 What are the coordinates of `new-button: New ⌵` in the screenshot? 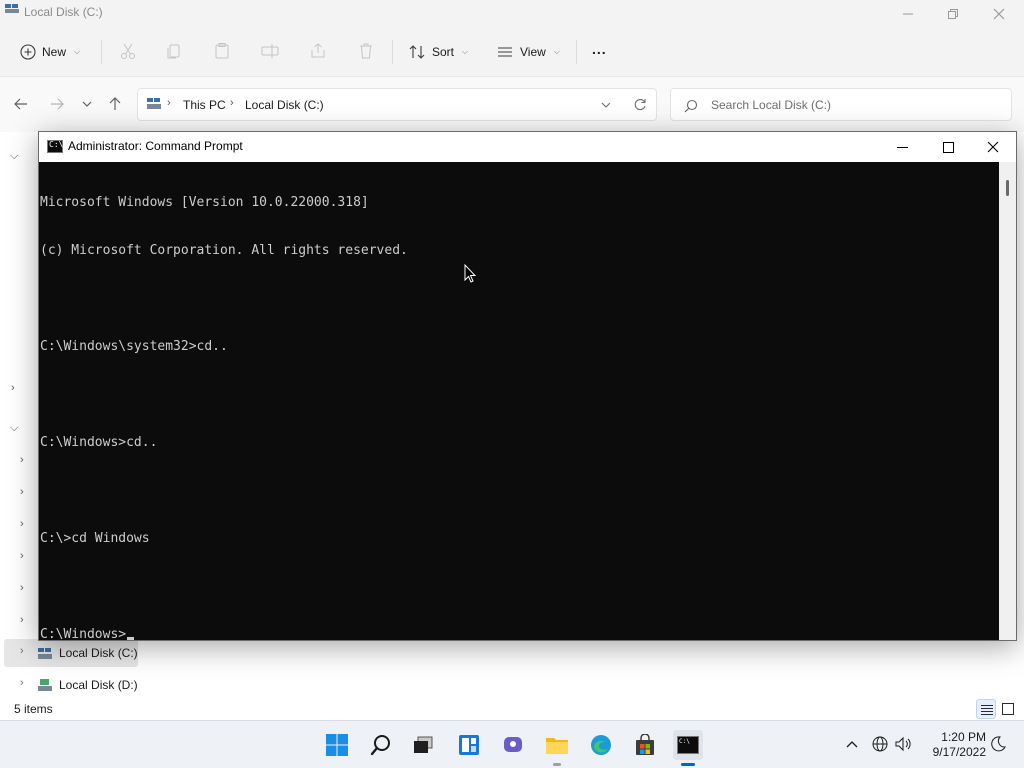 It's located at (50, 52).